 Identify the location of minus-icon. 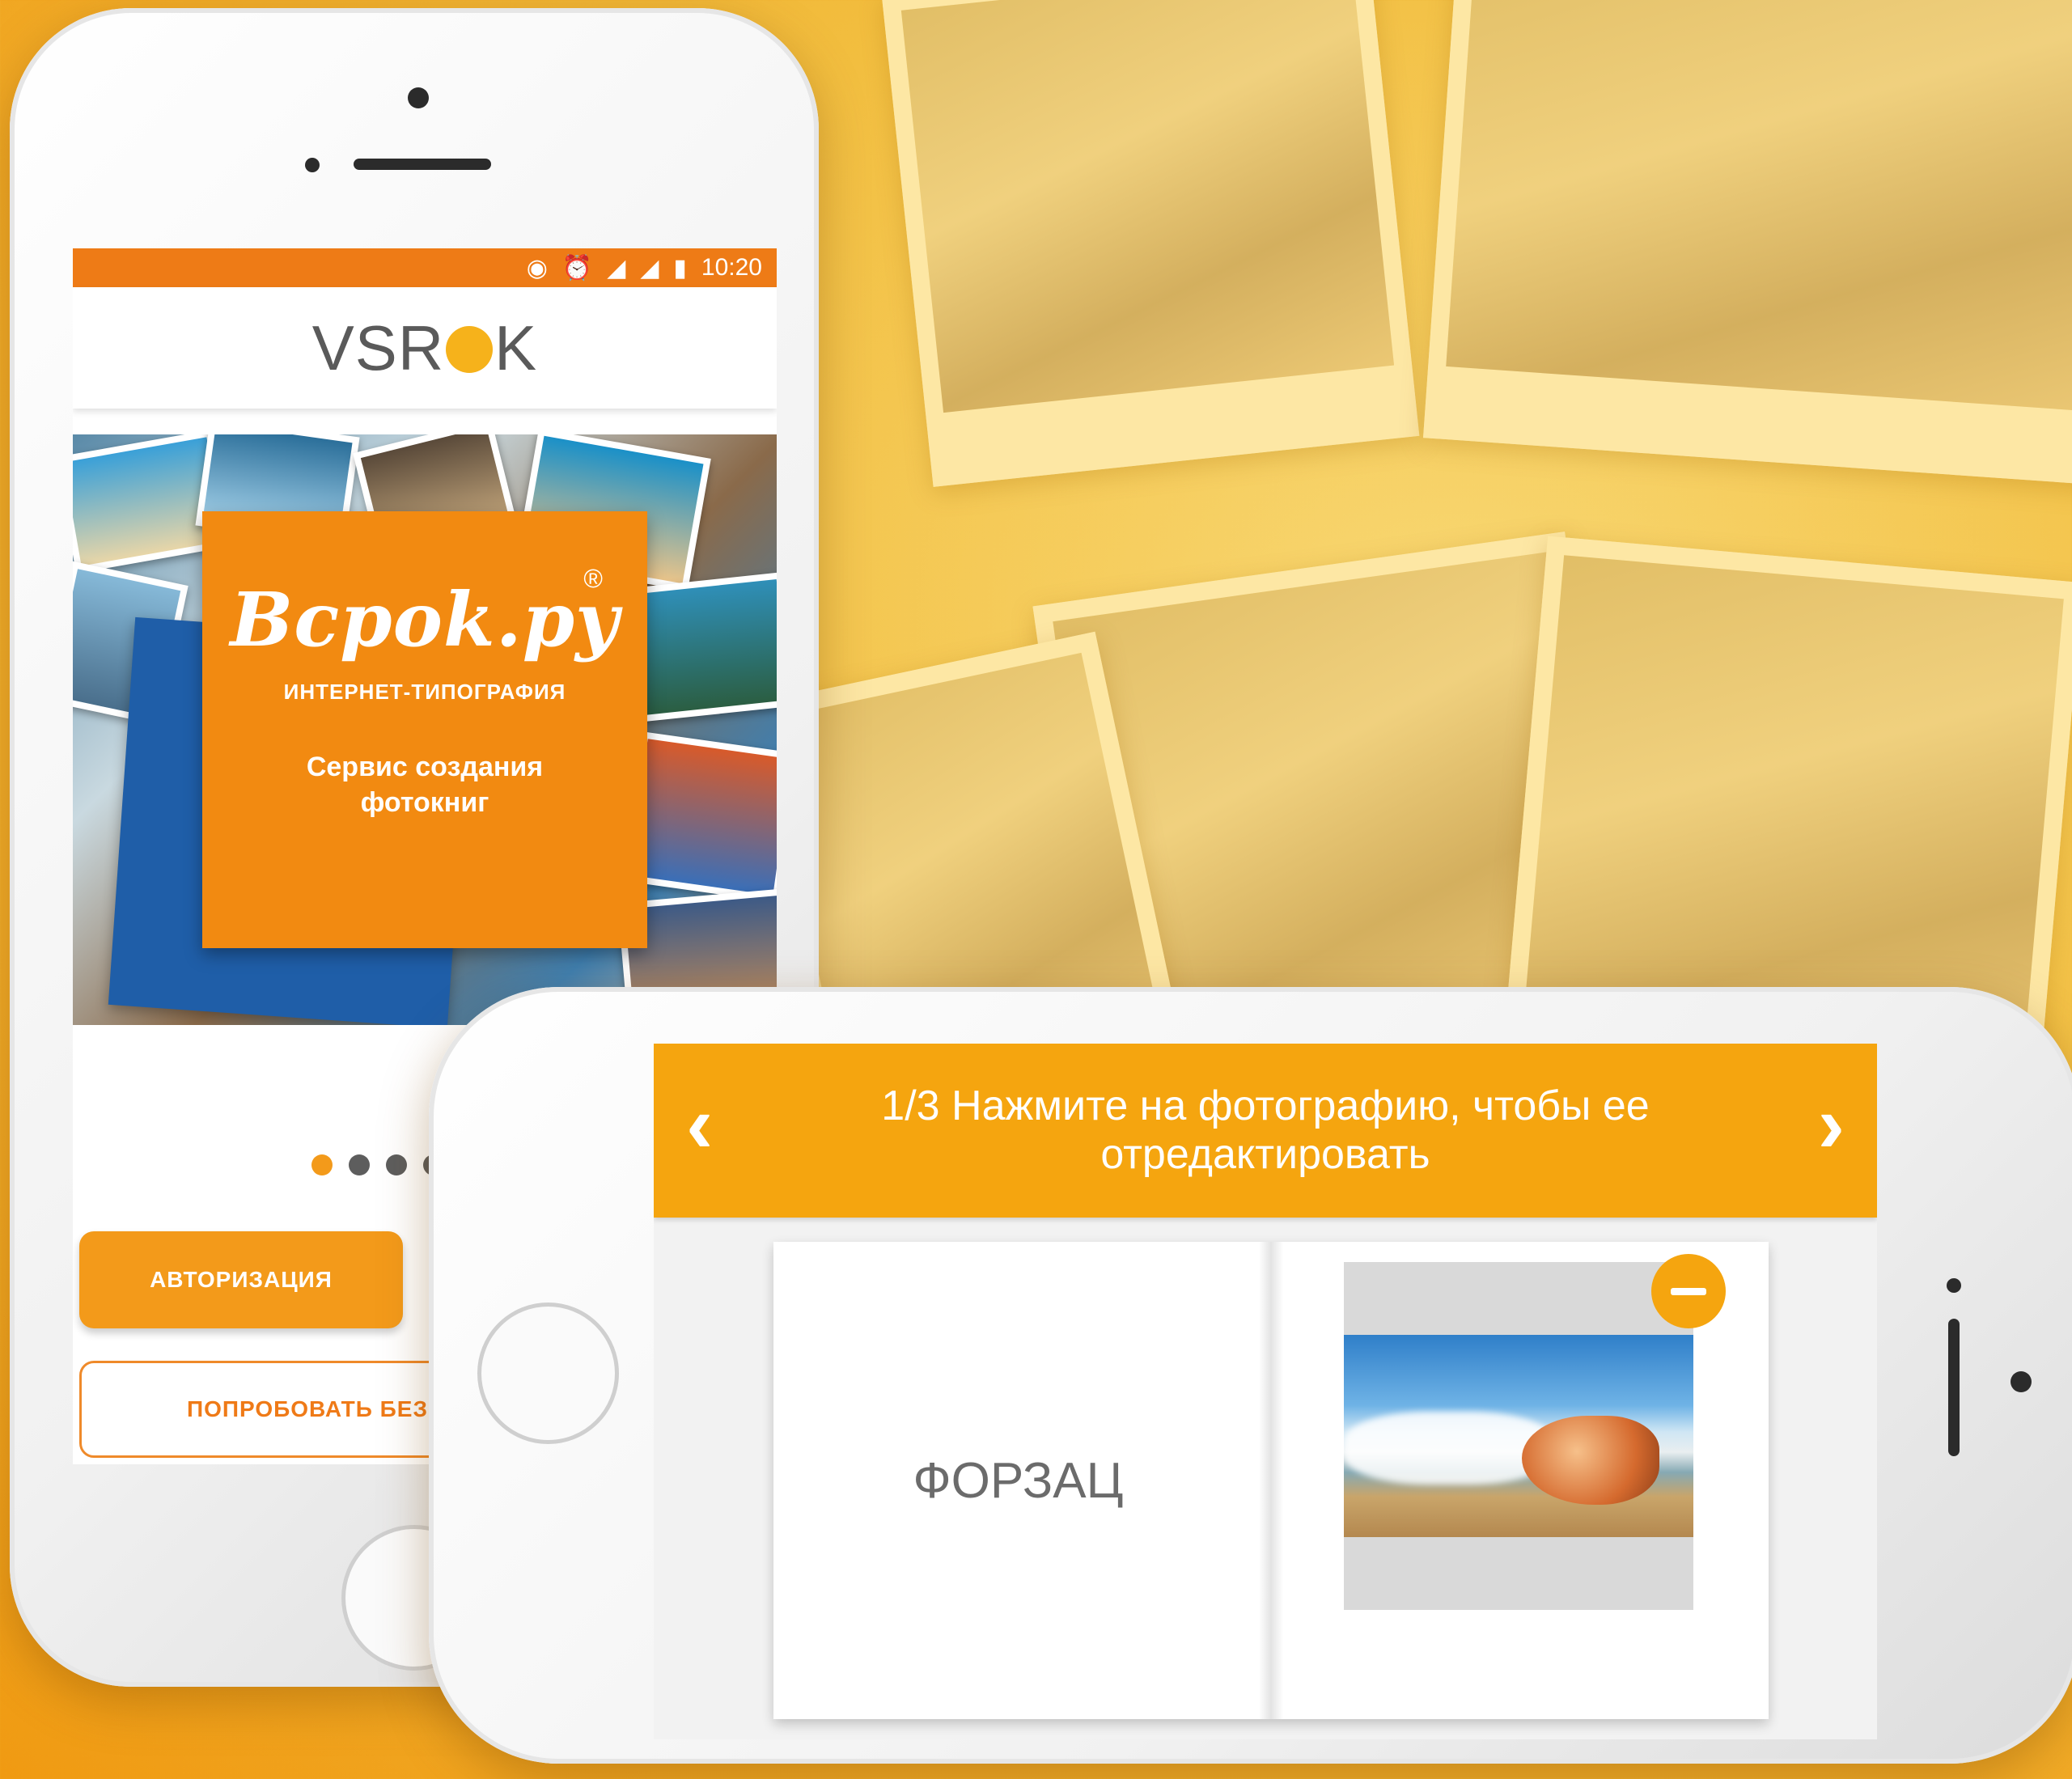
(1688, 1291).